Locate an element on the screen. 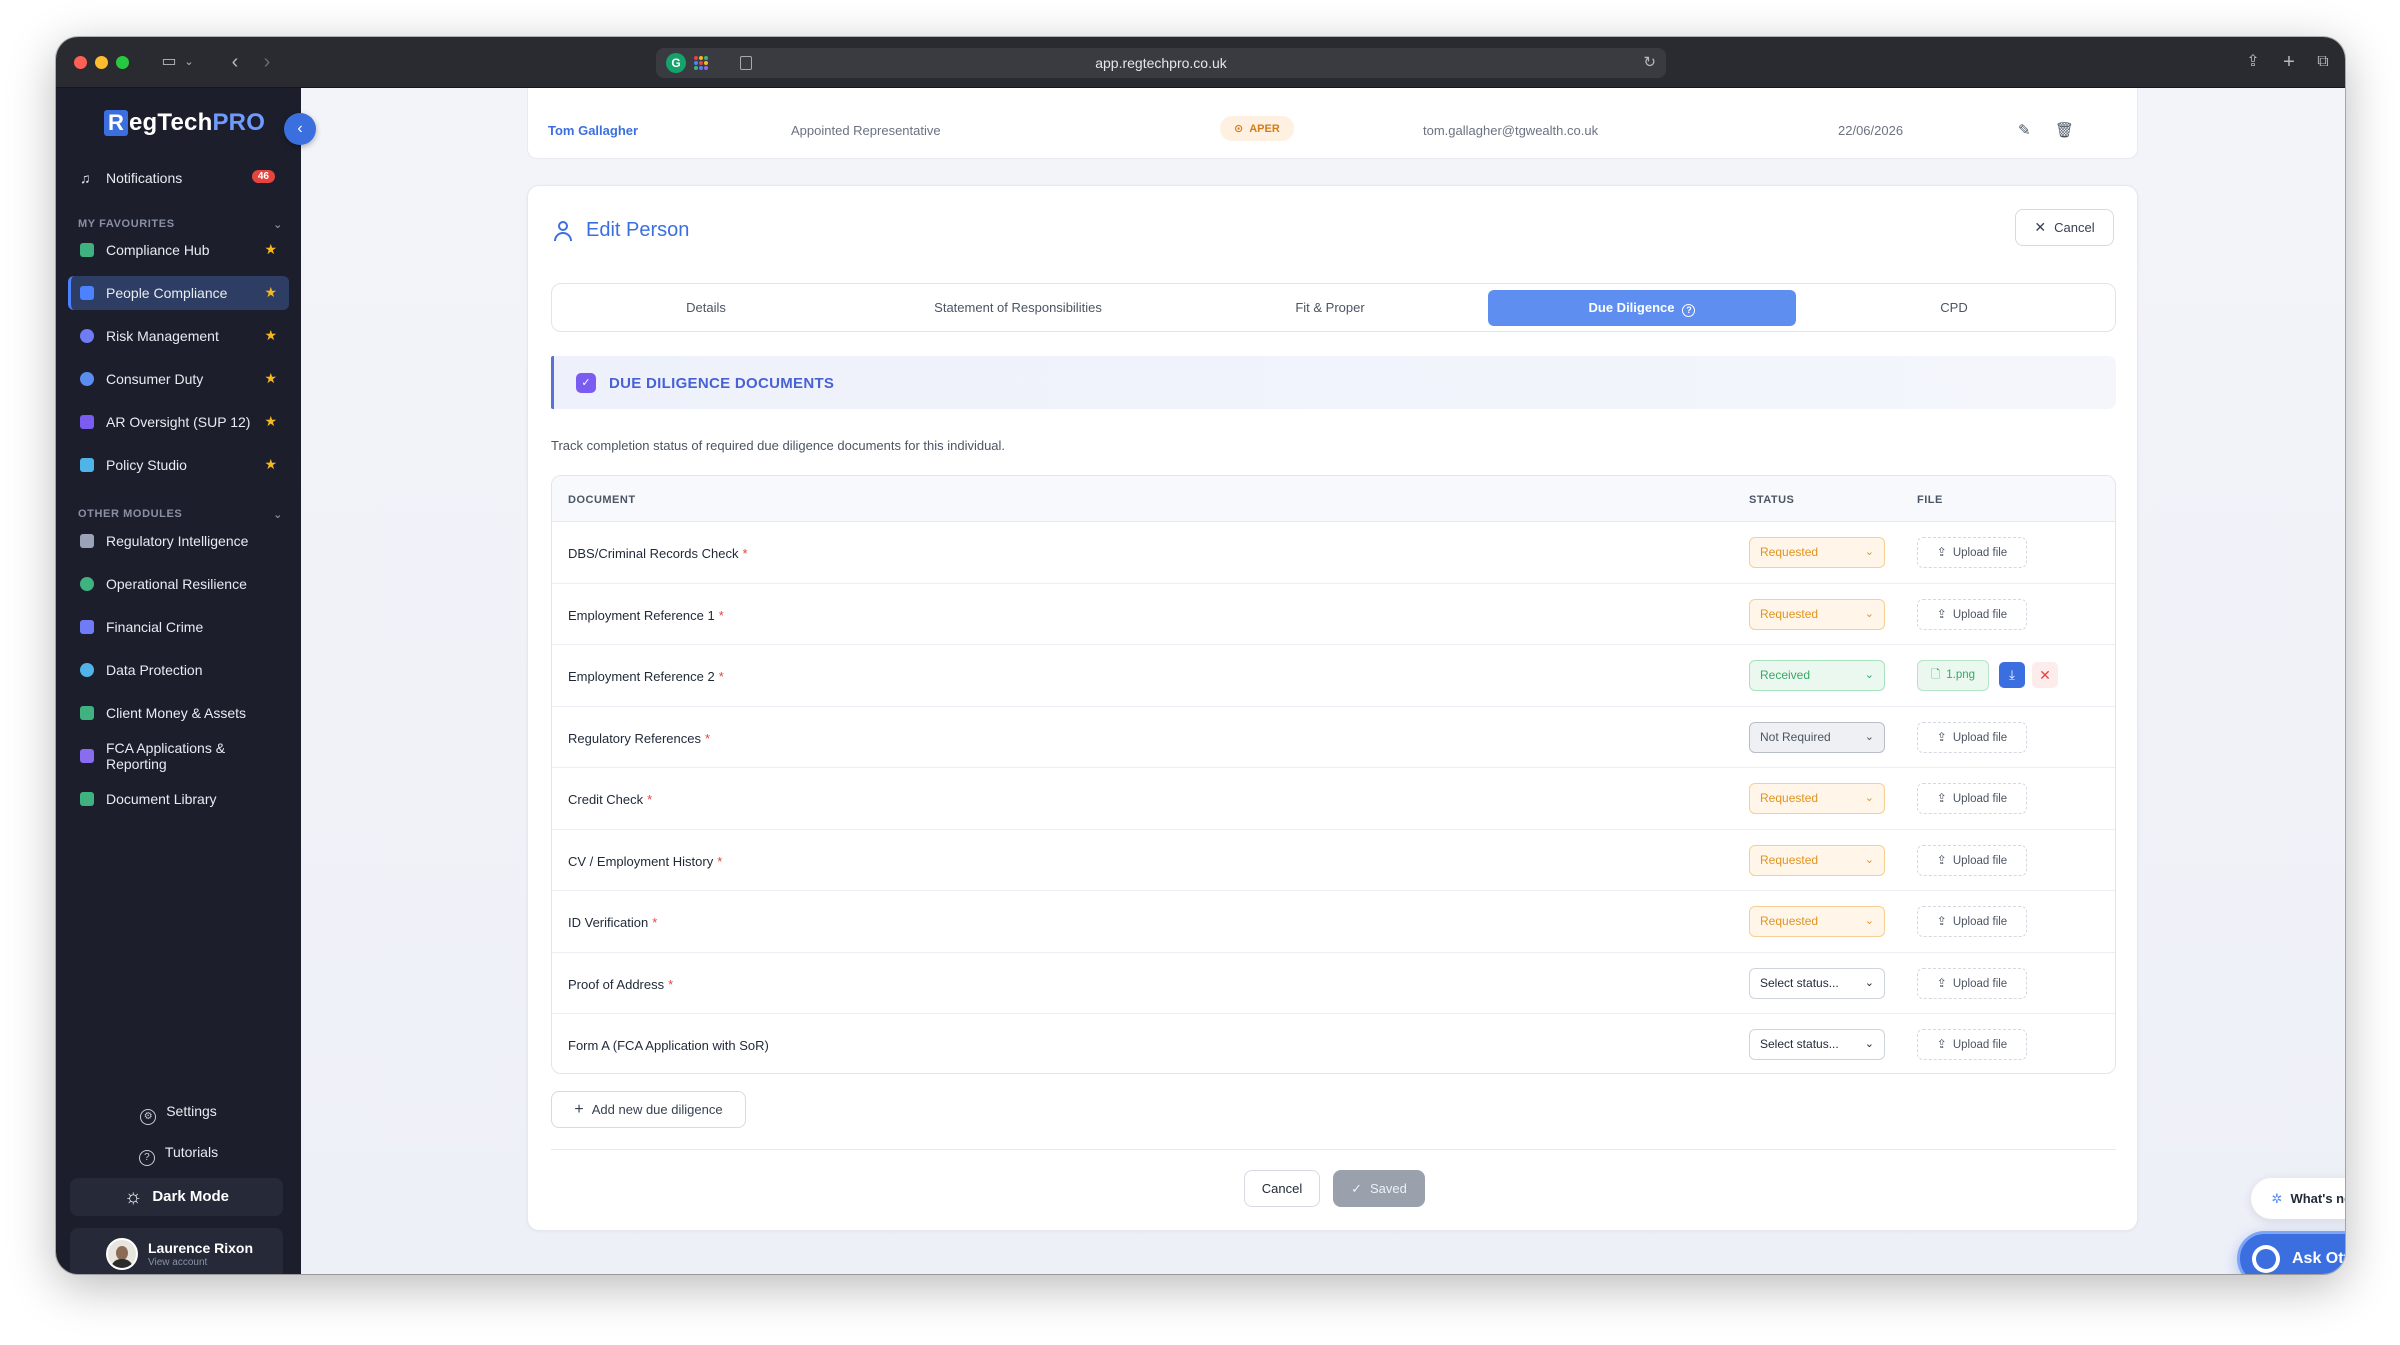 The width and height of the screenshot is (2400, 1345). avatar is located at coordinates (122, 1254).